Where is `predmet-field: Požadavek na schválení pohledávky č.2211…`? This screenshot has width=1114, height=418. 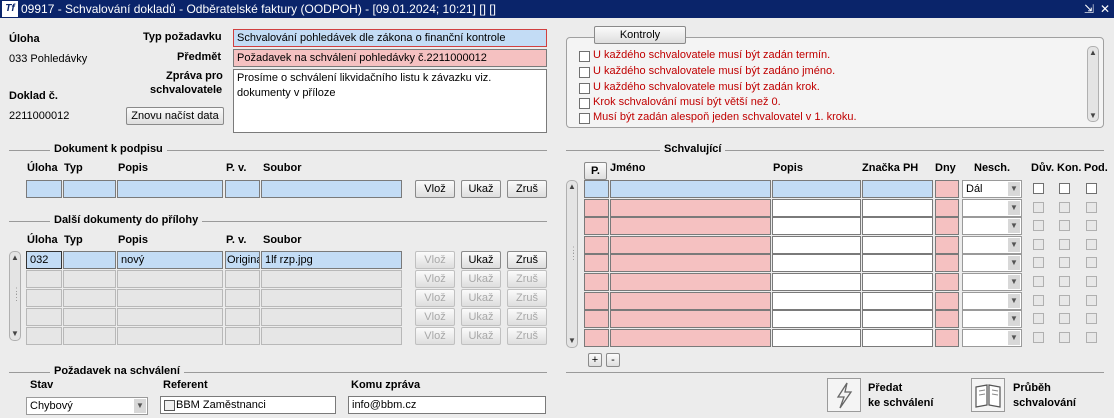
predmet-field: Požadavek na schválení pohledávky č.2211… is located at coordinates (390, 58).